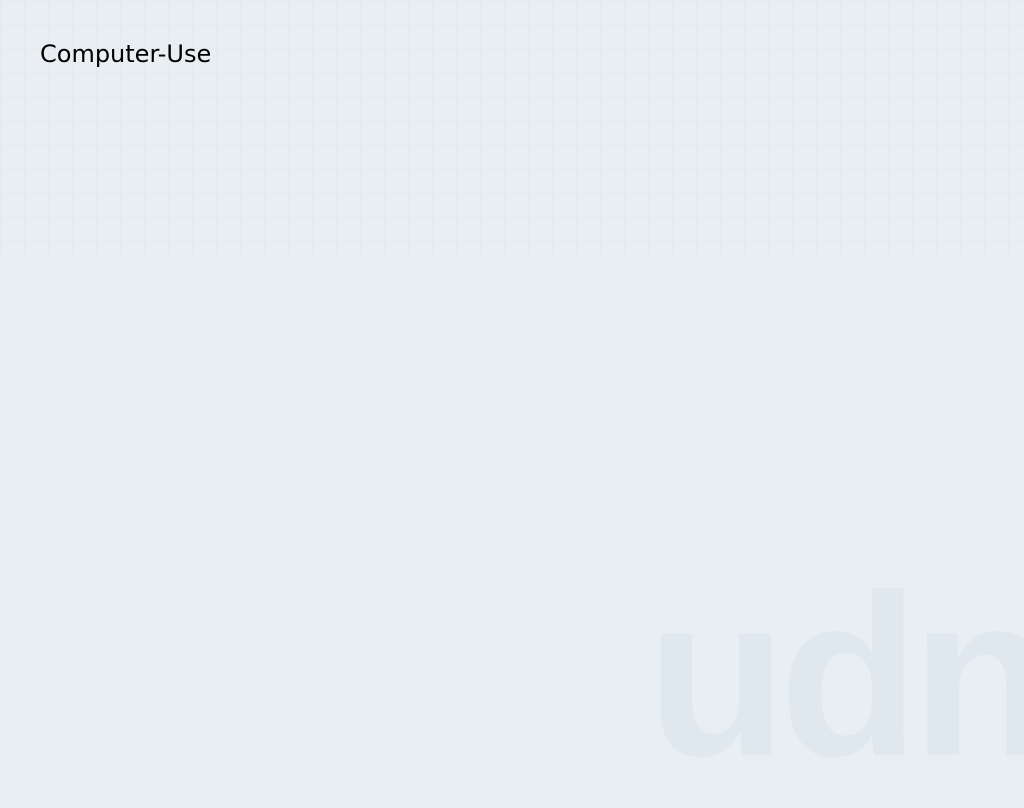 This screenshot has width=1024, height=808. Describe the element at coordinates (835, 675) in the screenshot. I see `udn-watermark: udn` at that location.